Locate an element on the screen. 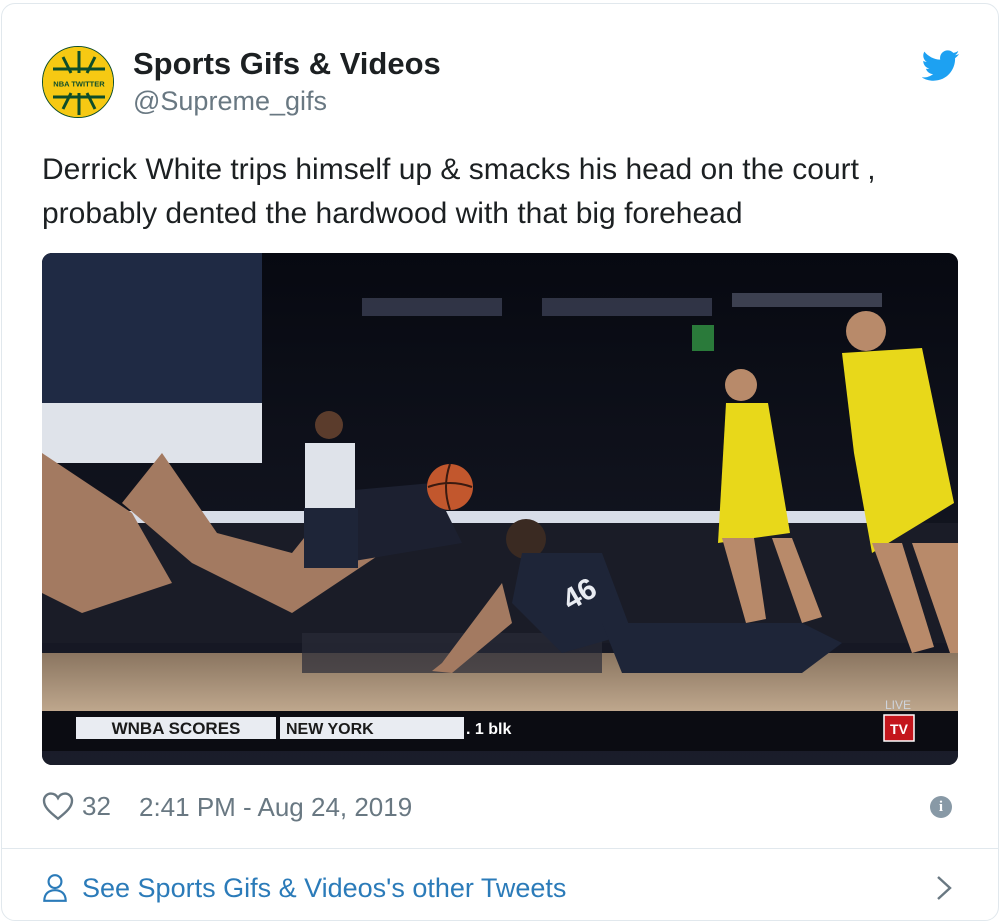 This screenshot has width=1002, height=924. info-icon: i is located at coordinates (941, 807).